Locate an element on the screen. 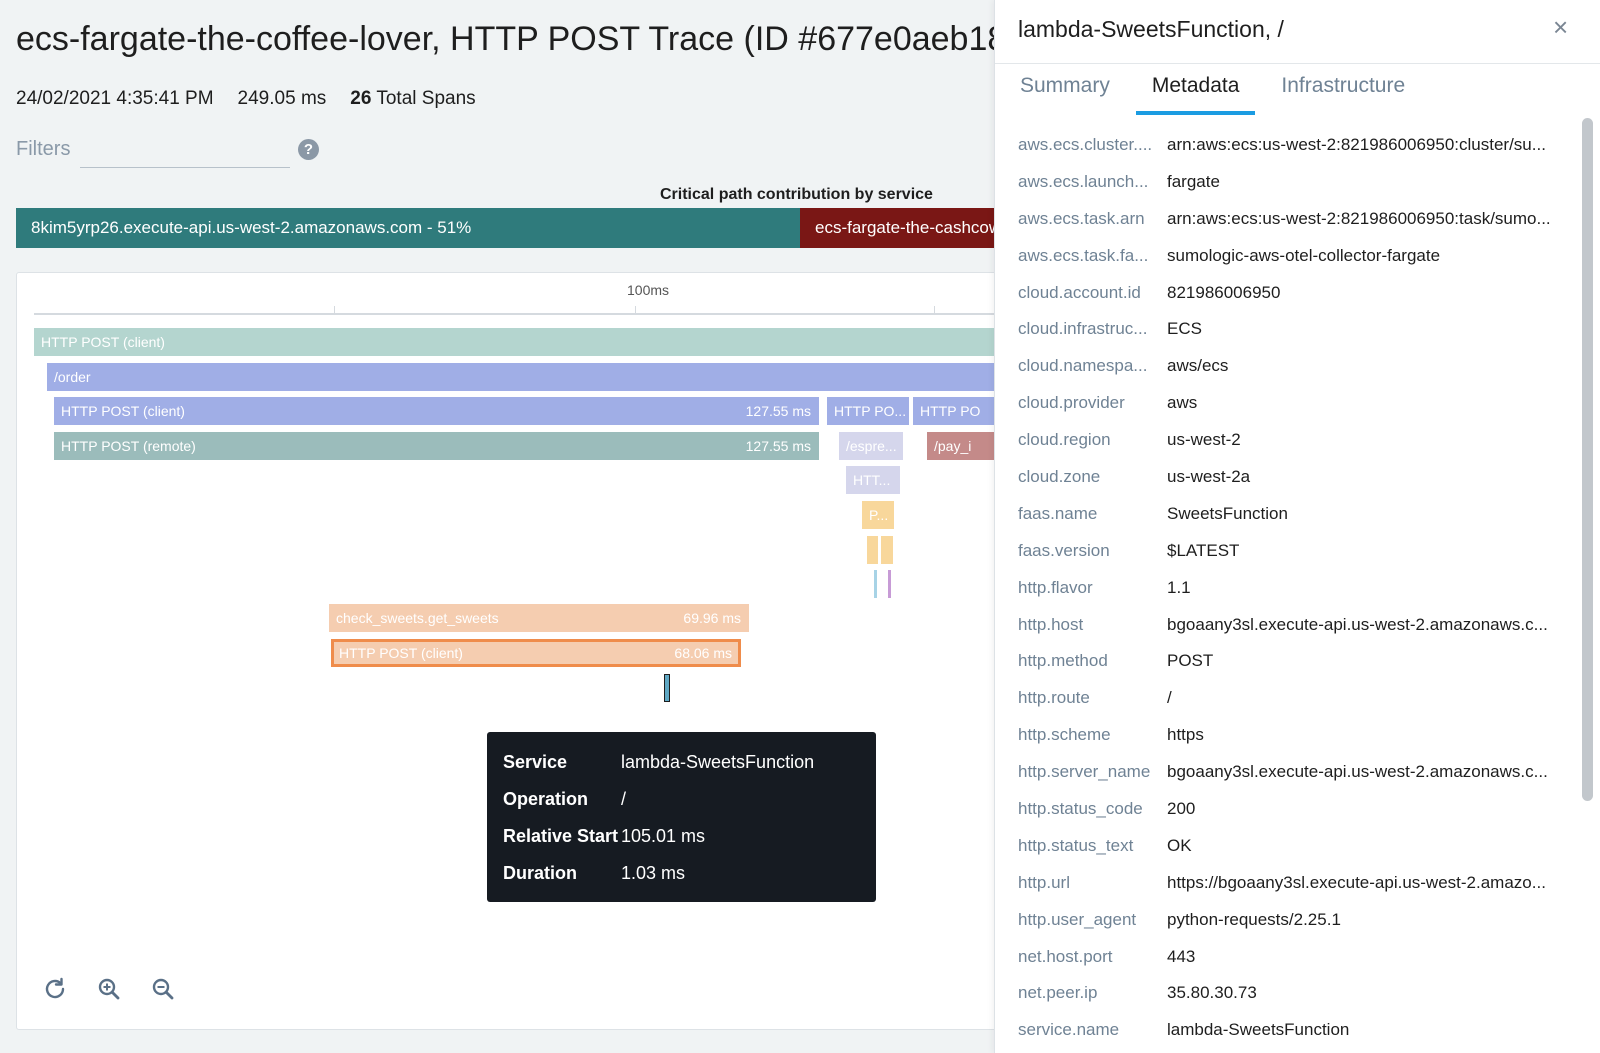 This screenshot has width=1600, height=1053. span-bar: HTTP POST (client) 127.55 ms is located at coordinates (436, 411).